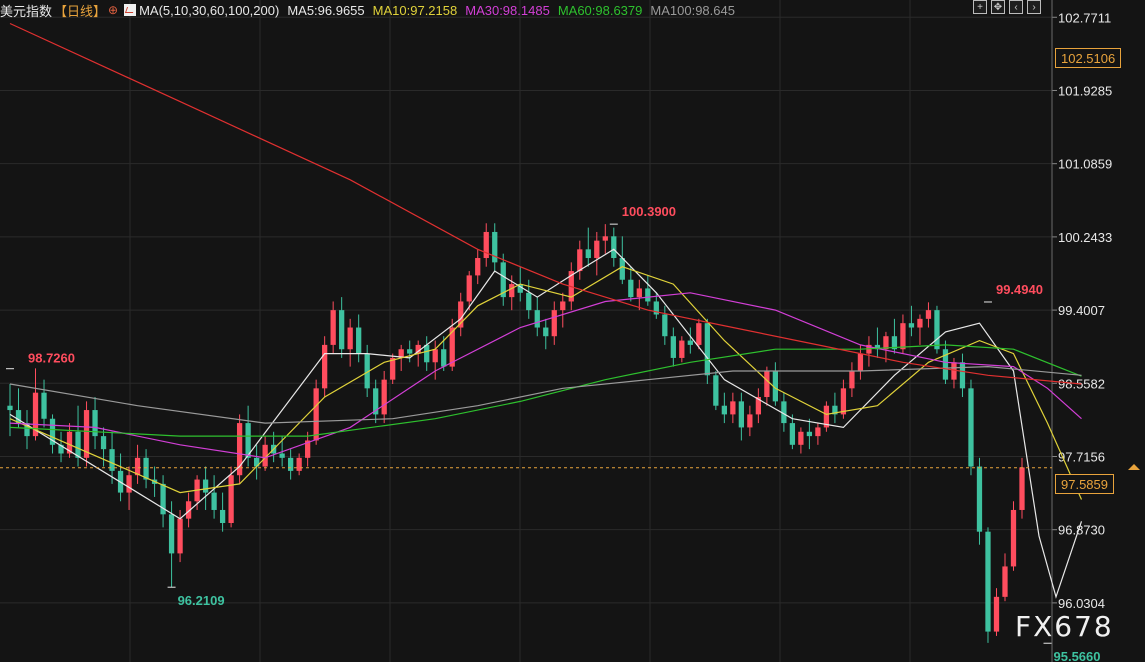  Describe the element at coordinates (1085, 90) in the screenshot. I see `y-tick-label: 101.9285` at that location.